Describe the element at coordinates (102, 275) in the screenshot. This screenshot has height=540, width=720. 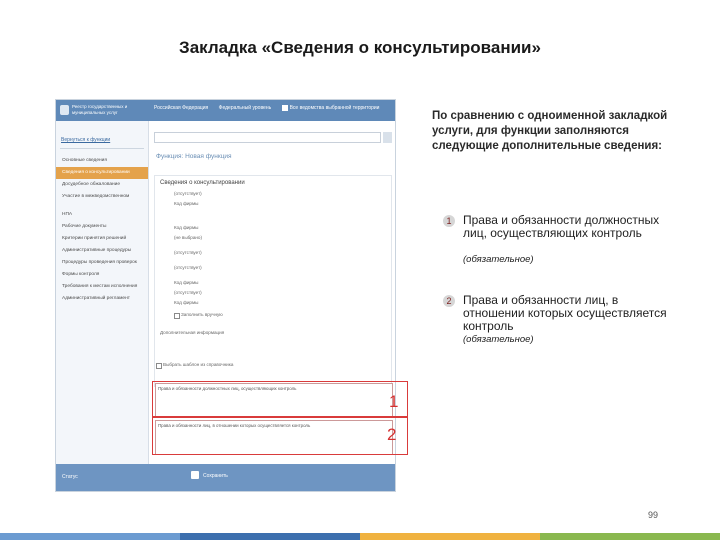
I see `sidebar-item-control-forms: Формы контроля` at that location.